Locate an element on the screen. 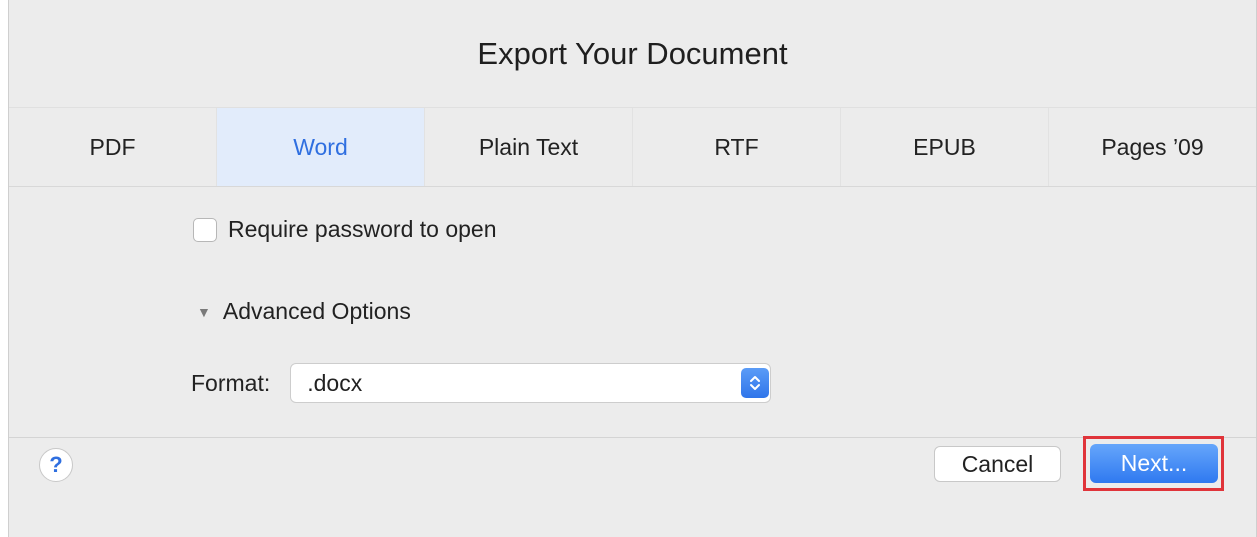  password-row: Require password to open is located at coordinates (345, 229).